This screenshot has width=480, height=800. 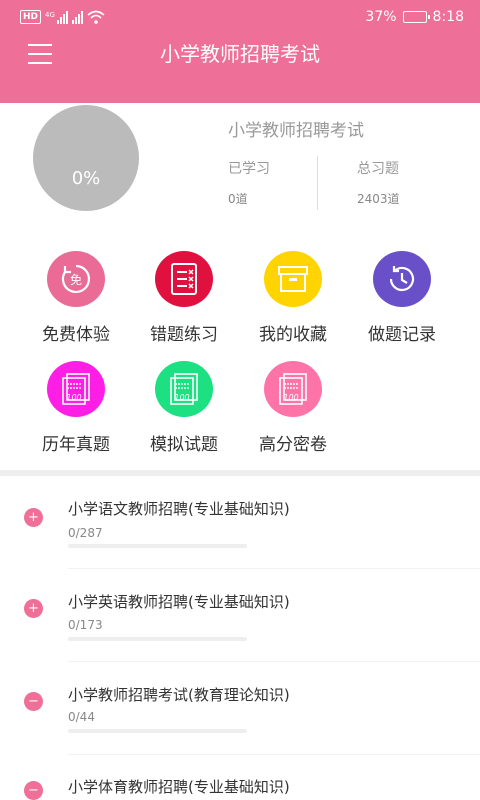 I want to click on status-right: 37% 8:18, so click(x=414, y=17).